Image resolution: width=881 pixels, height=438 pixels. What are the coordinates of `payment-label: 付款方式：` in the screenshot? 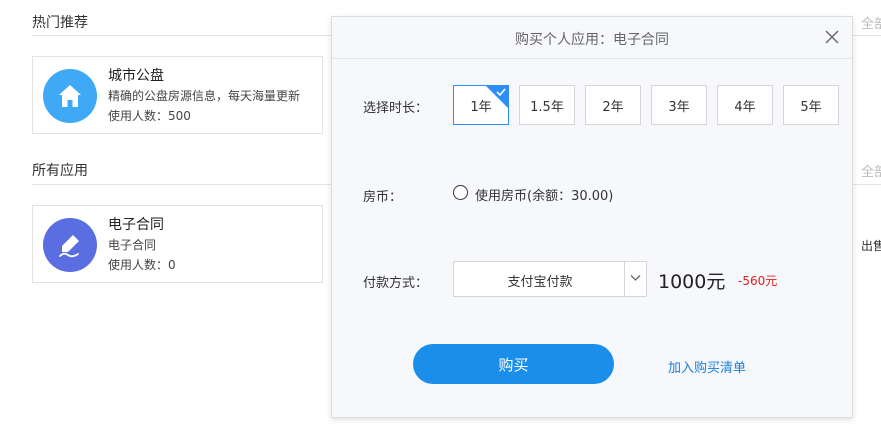 It's located at (396, 283).